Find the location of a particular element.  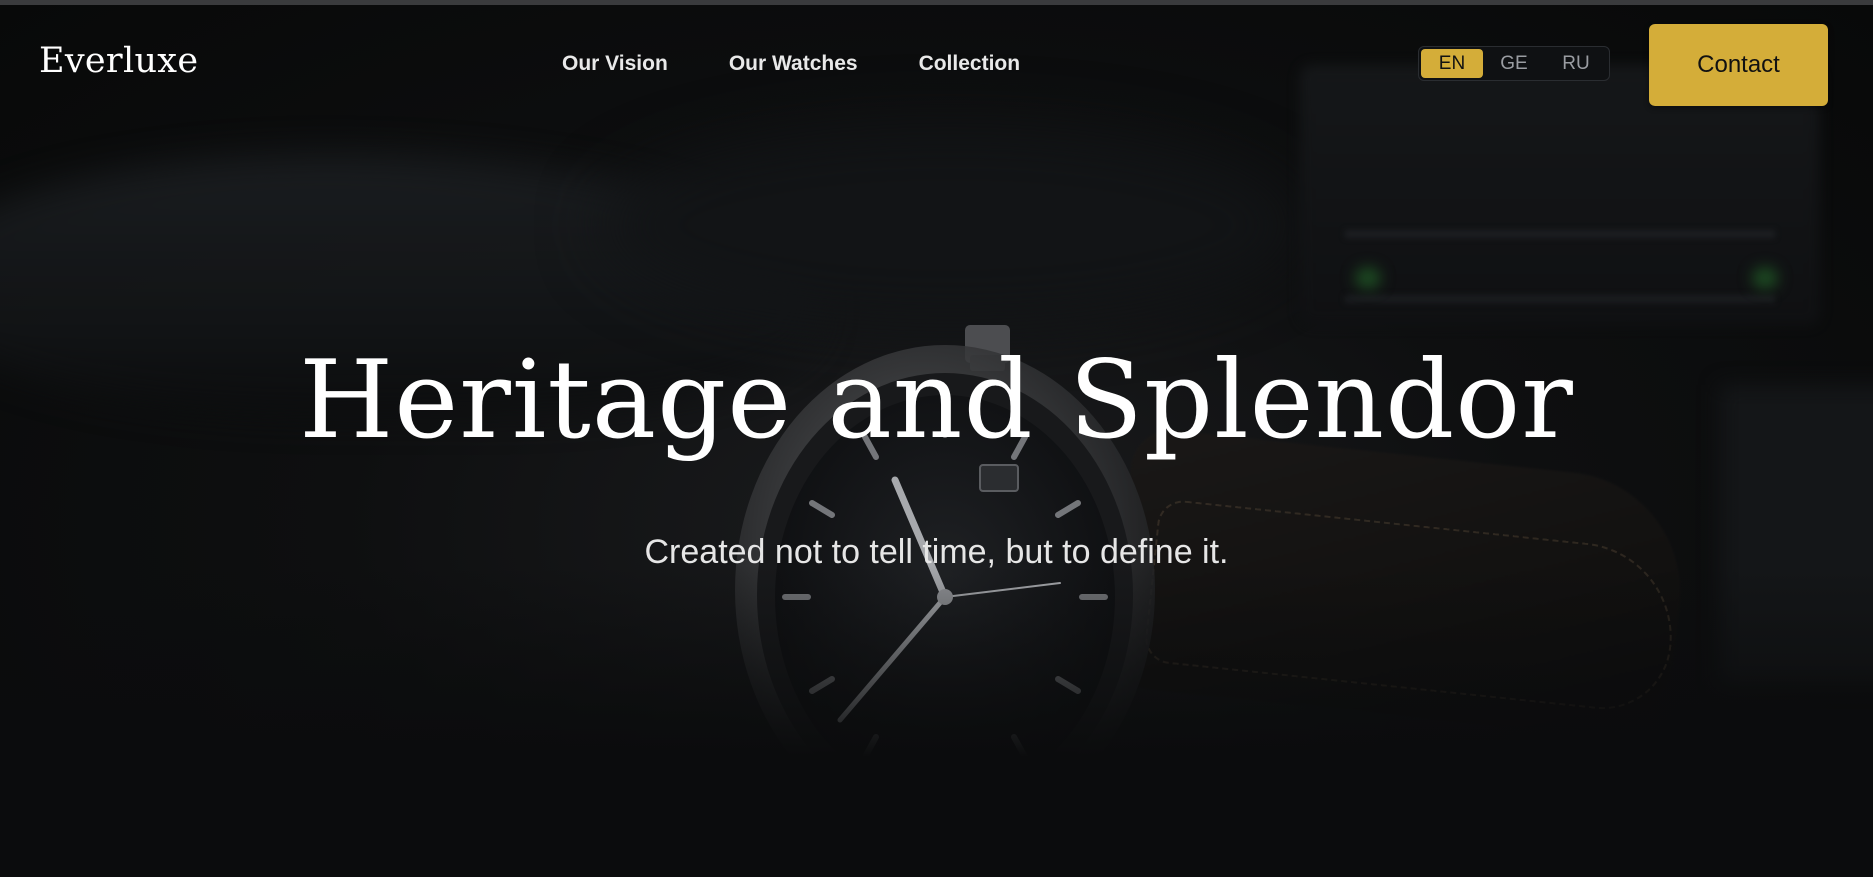

main-navigation: Our Vision Our Watches Collection is located at coordinates (791, 64).